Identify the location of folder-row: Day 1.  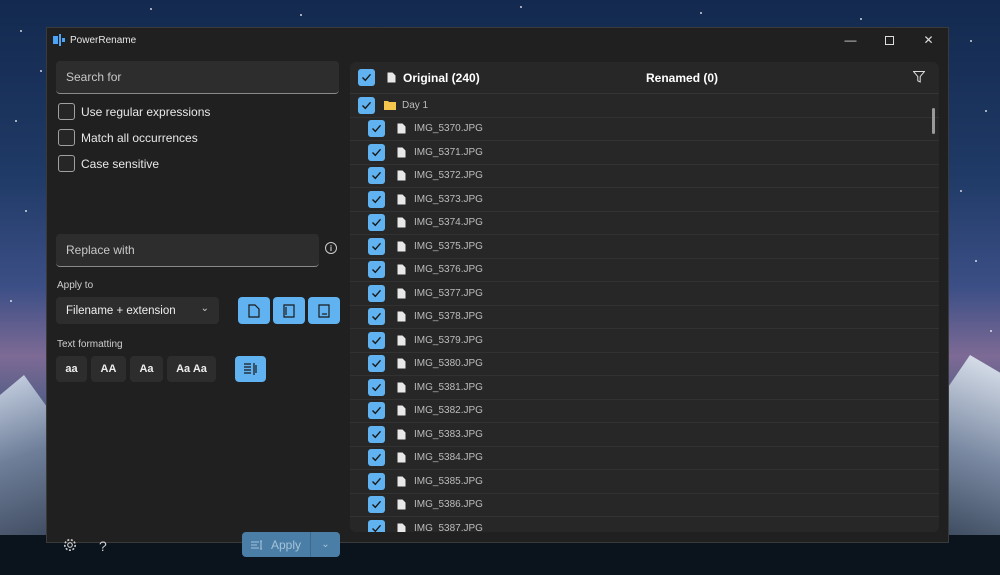
(644, 106).